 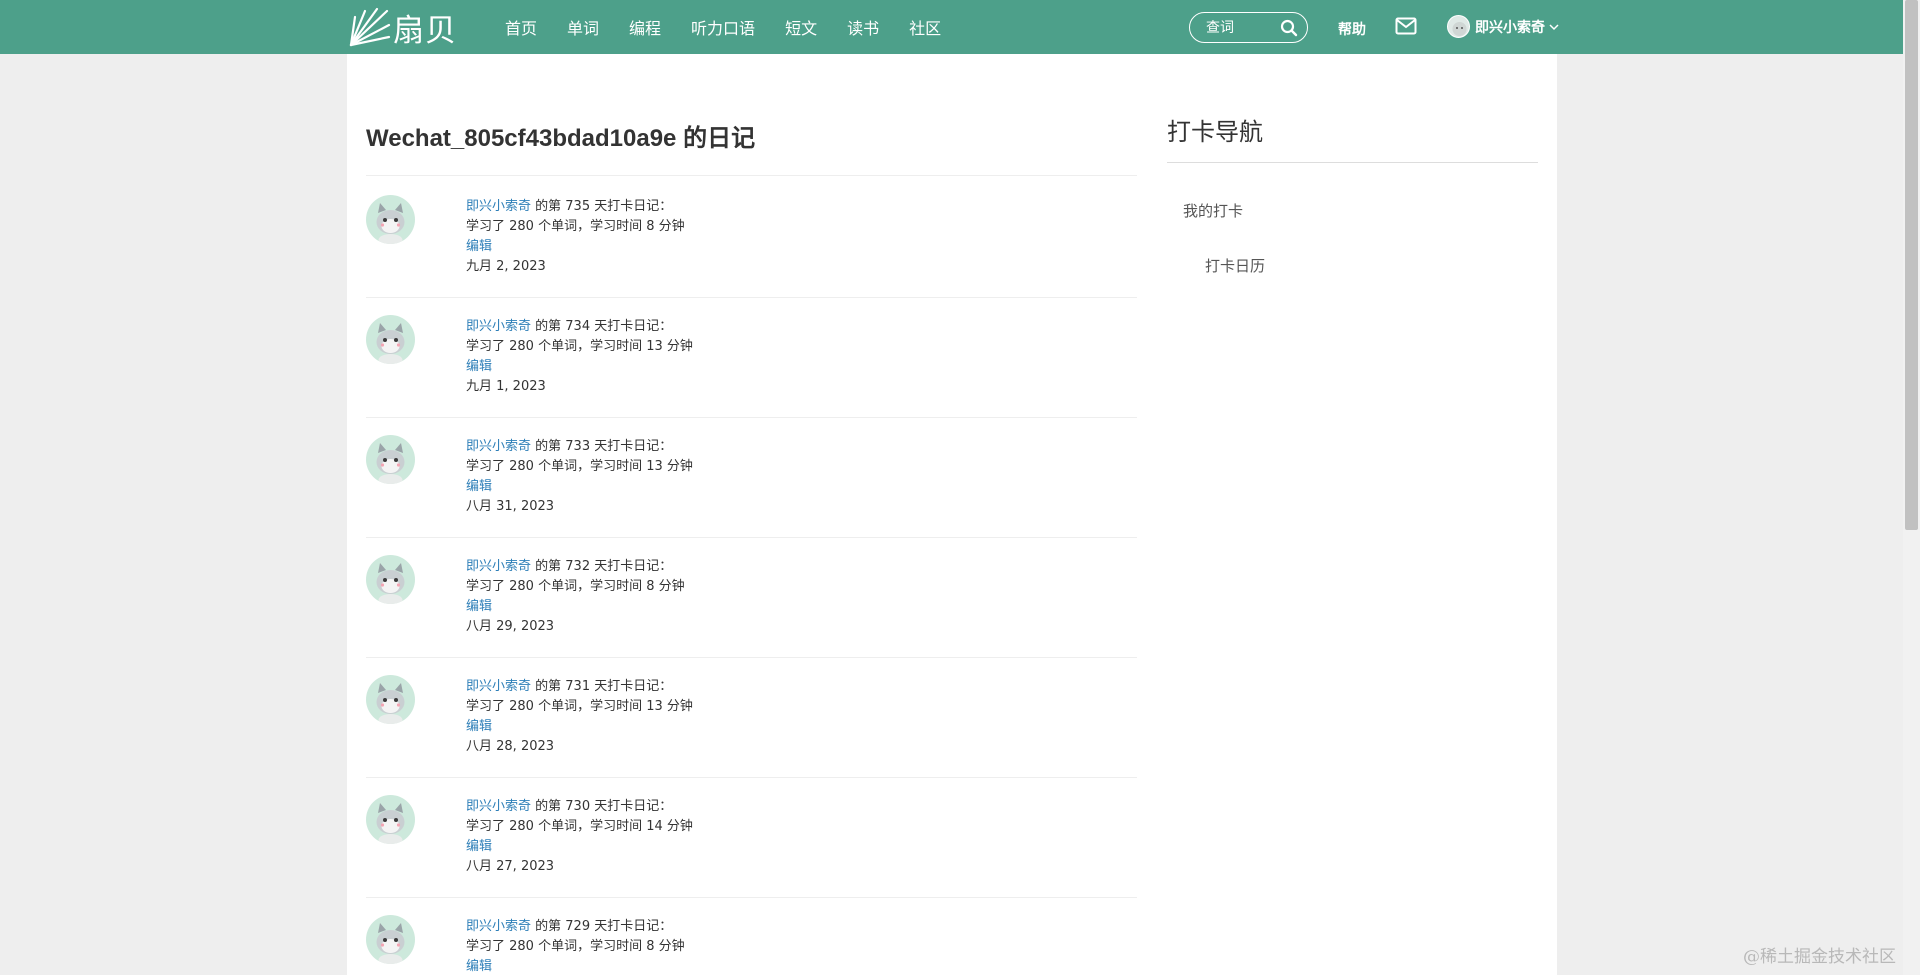 What do you see at coordinates (506, 386) in the screenshot?
I see `entry-date: 九月 1, 2023` at bounding box center [506, 386].